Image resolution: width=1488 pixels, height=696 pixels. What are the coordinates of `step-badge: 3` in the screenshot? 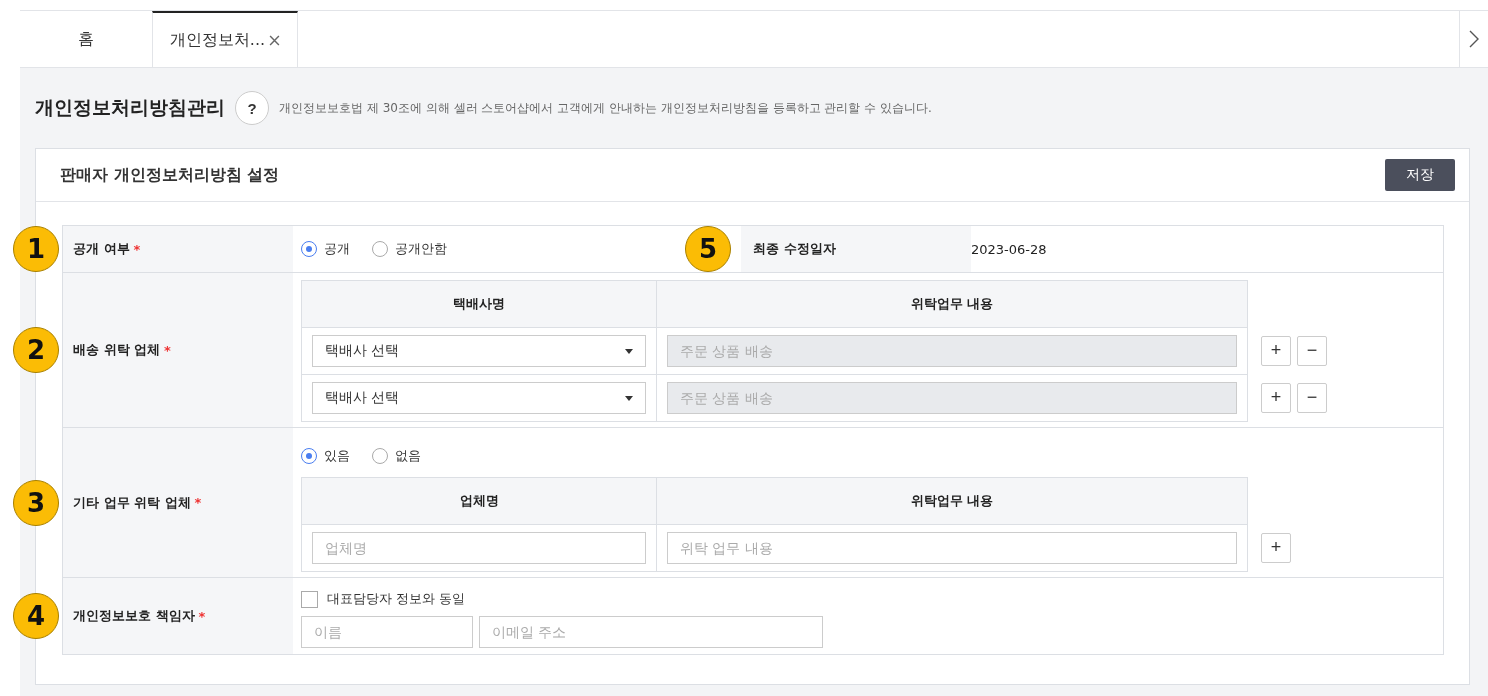 It's located at (36, 502).